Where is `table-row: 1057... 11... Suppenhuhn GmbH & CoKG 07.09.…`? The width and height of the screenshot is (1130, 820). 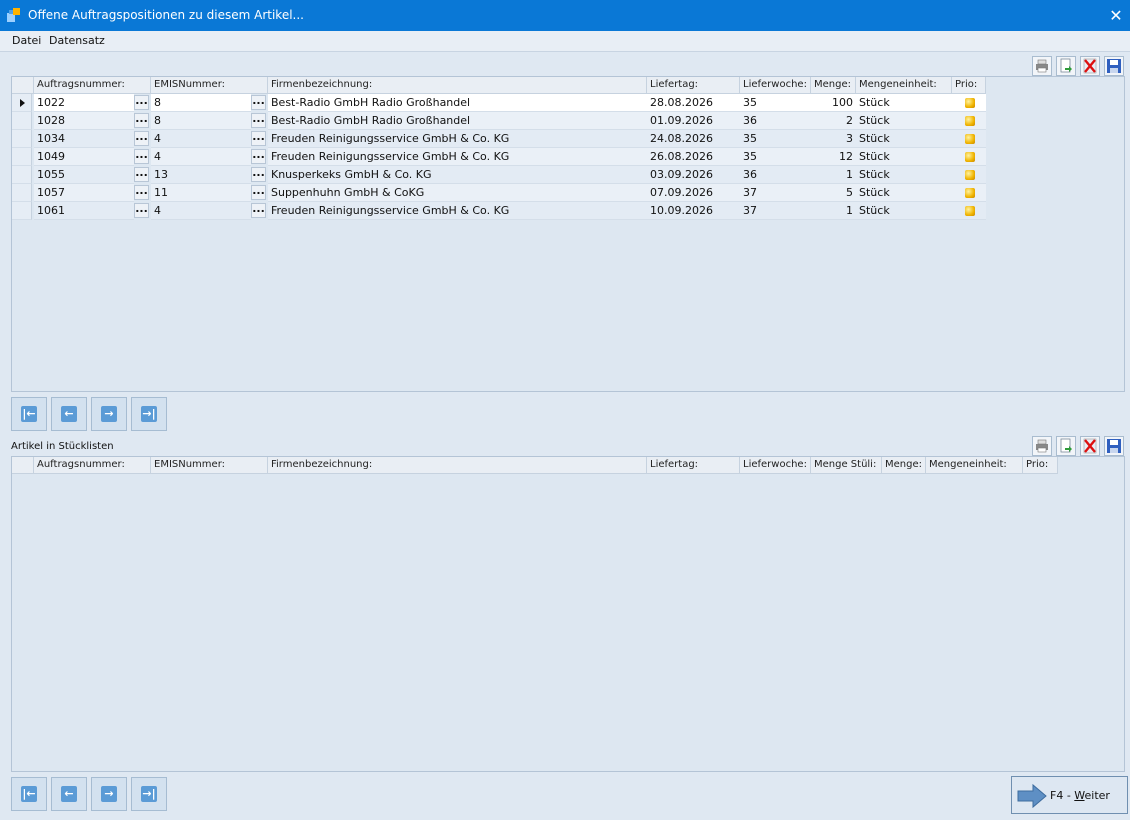 table-row: 1057... 11... Suppenhuhn GmbH & CoKG 07.09.… is located at coordinates (499, 193).